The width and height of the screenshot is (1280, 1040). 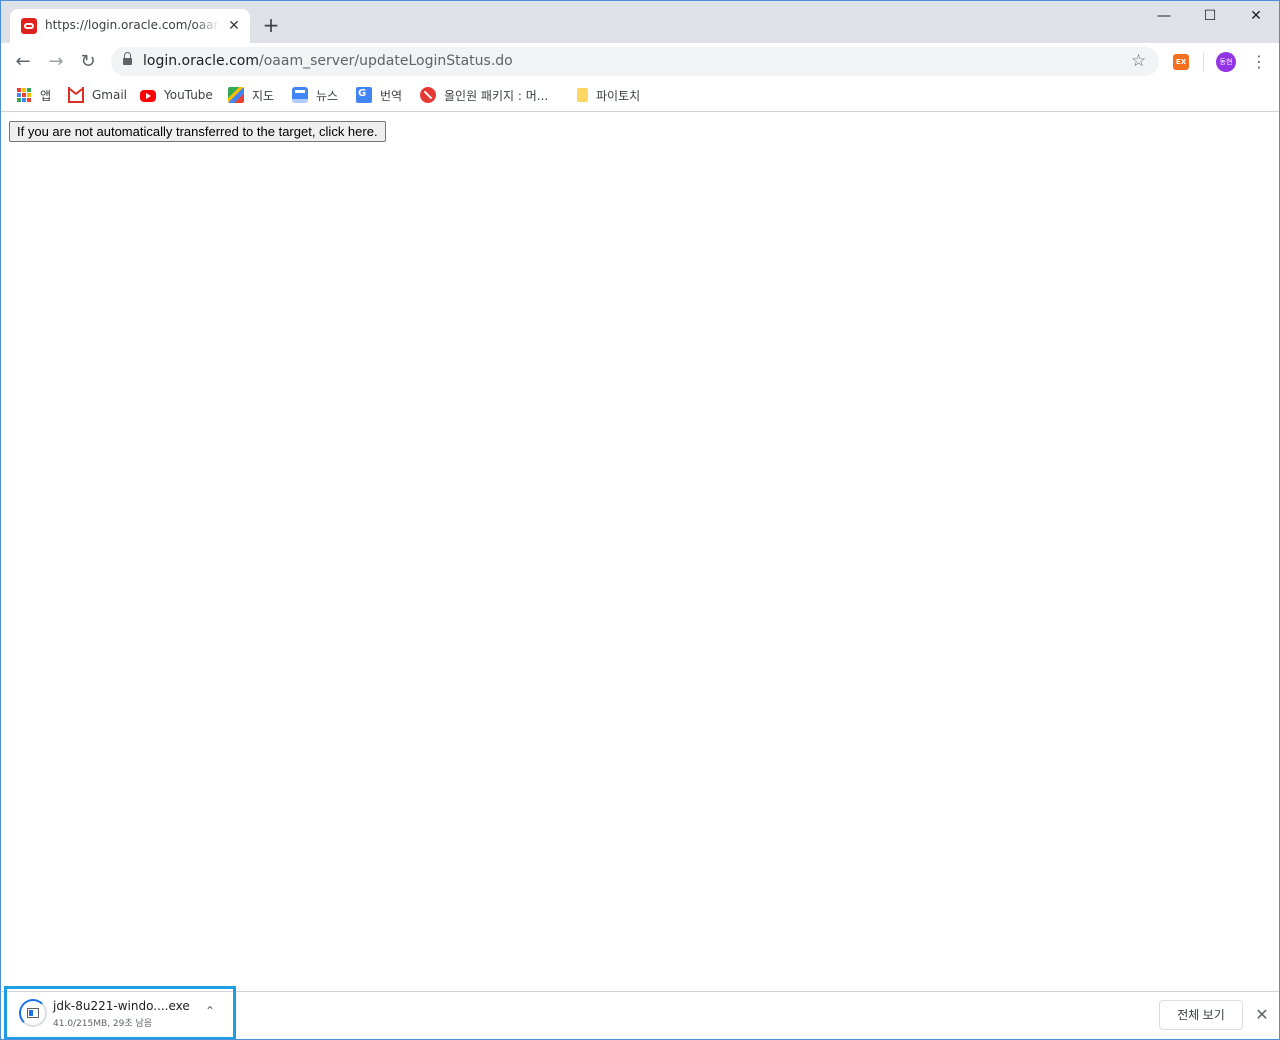 I want to click on kebab-menu-icon: ⋮, so click(x=1259, y=62).